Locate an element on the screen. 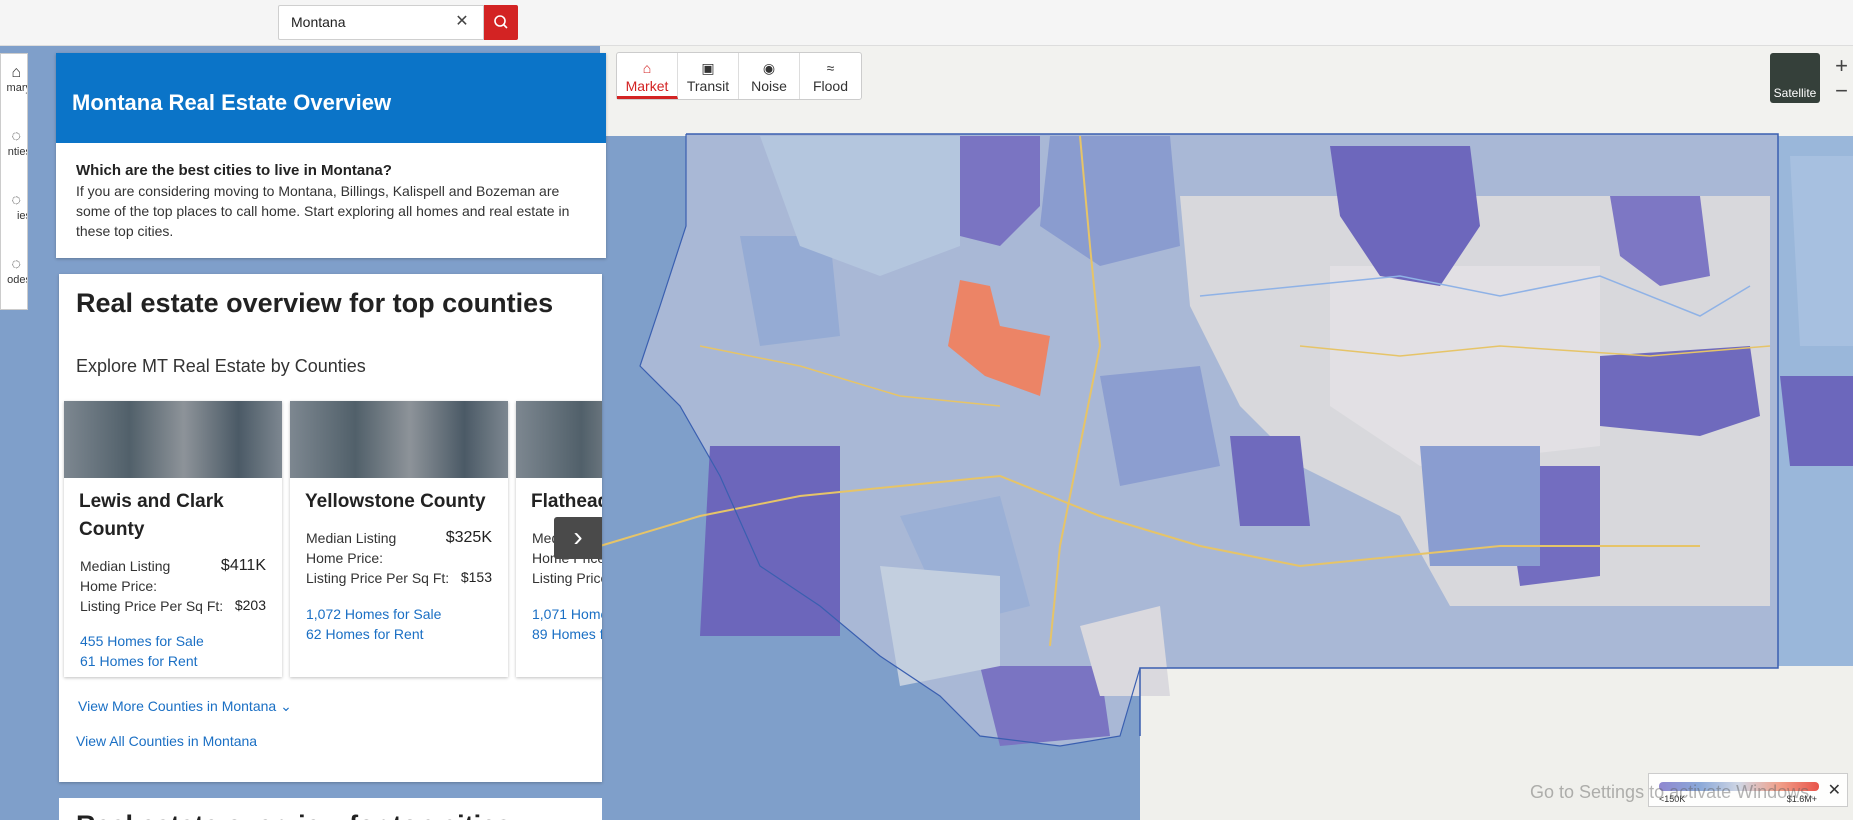 The height and width of the screenshot is (820, 1853). rail-item-zipcodes: ◌ odes is located at coordinates (14, 271).